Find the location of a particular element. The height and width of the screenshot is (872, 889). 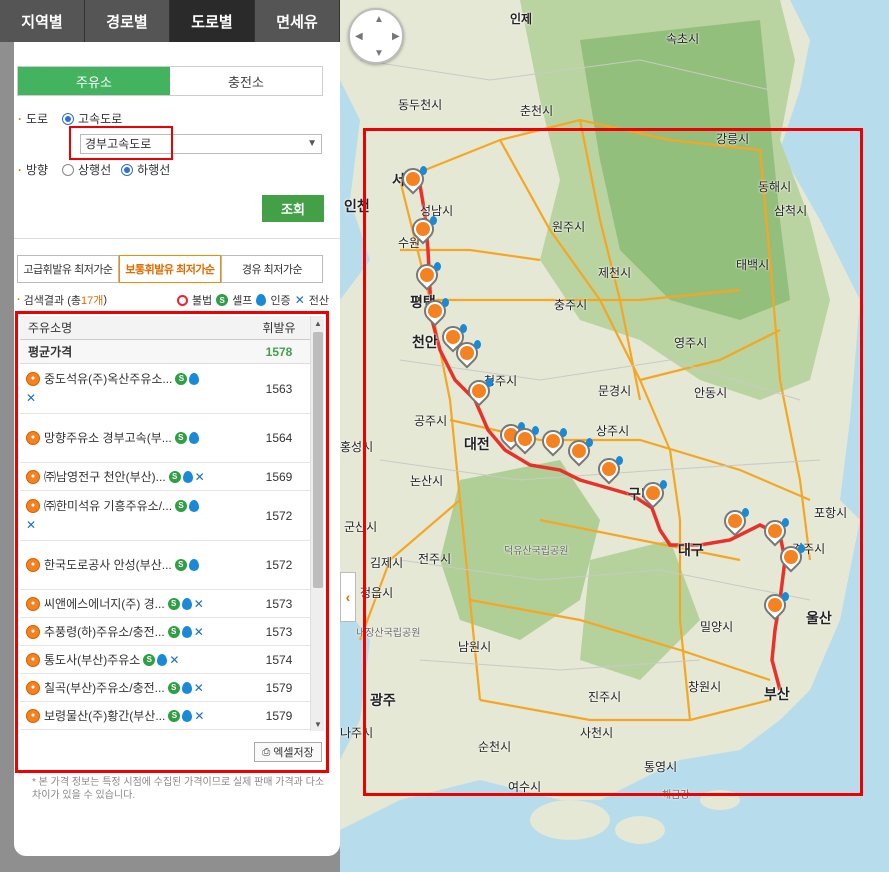

table-row: ● 통도사(부산)주유소 S ✕ 1574 is located at coordinates (167, 660).